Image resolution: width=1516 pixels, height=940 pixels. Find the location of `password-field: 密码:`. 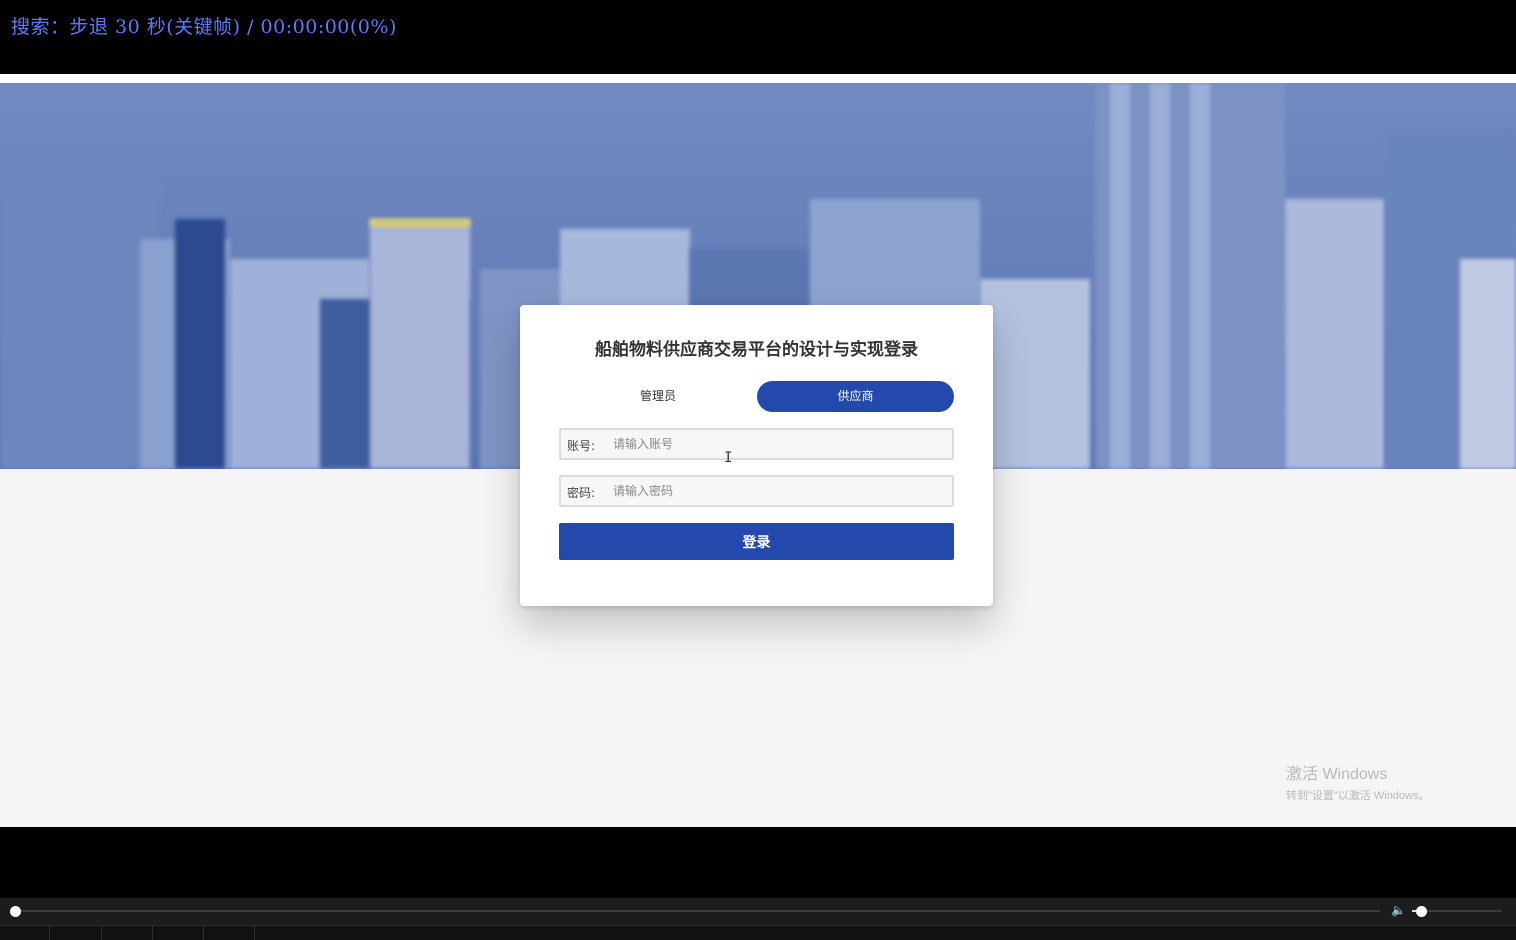

password-field: 密码: is located at coordinates (756, 491).